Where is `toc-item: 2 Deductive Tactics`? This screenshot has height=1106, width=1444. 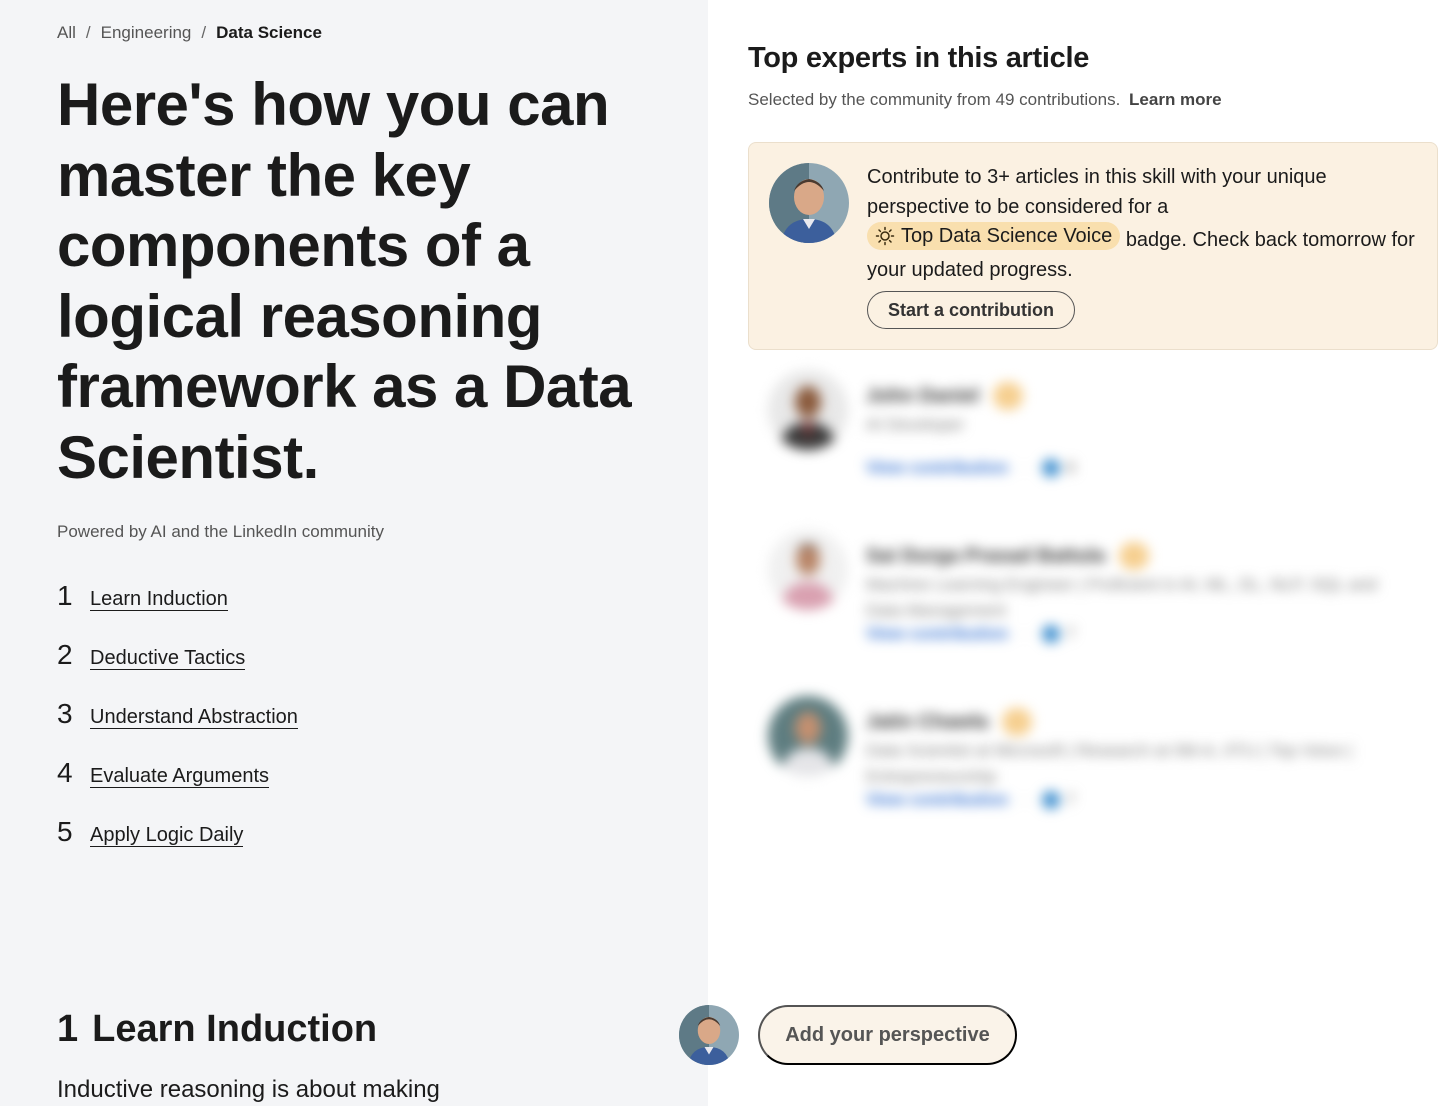
toc-item: 2 Deductive Tactics is located at coordinates (177, 668).